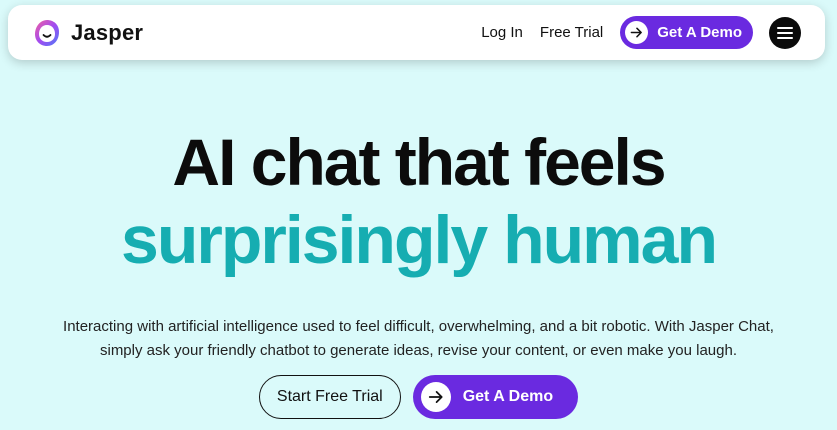  I want to click on top-navbar: Jasper Log In Free Trial Get A Demo, so click(416, 32).